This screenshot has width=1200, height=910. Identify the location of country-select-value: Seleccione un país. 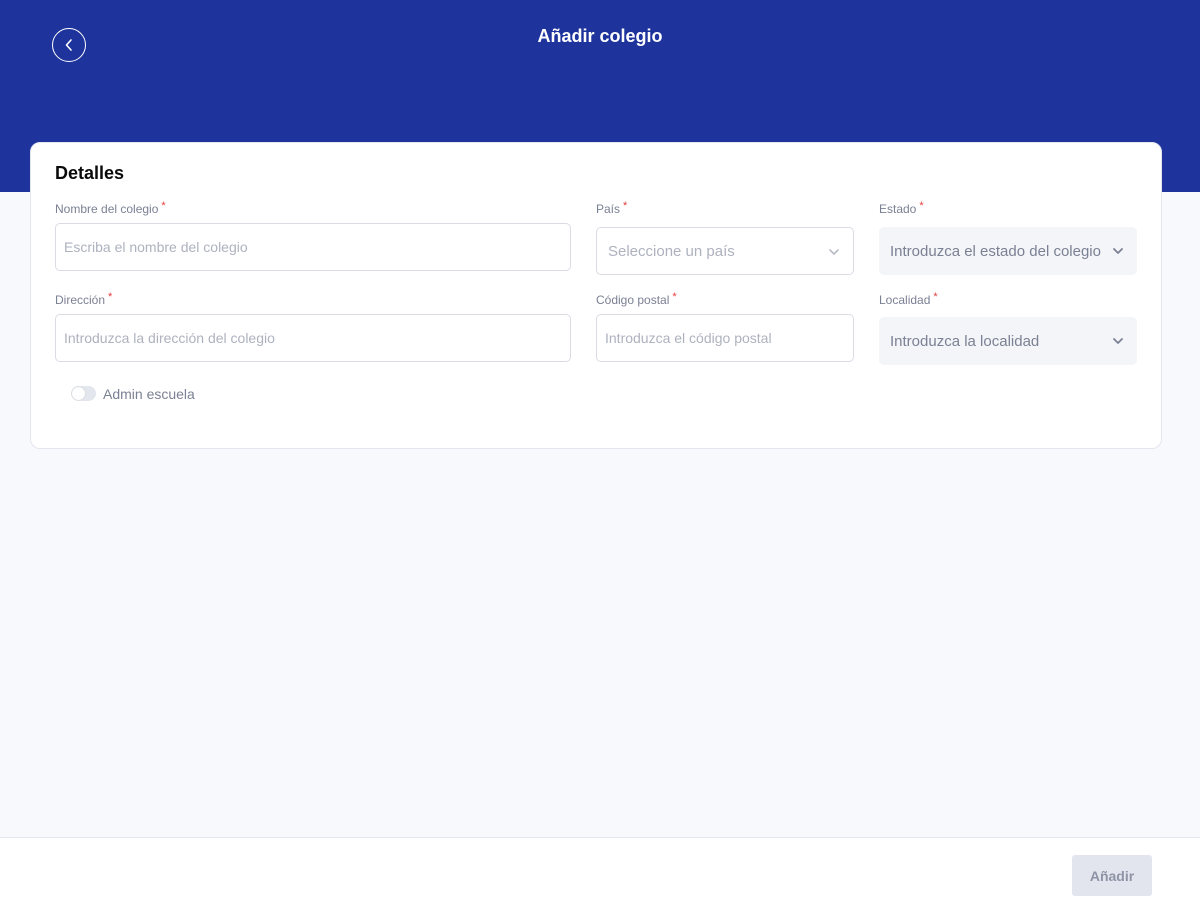
(671, 251).